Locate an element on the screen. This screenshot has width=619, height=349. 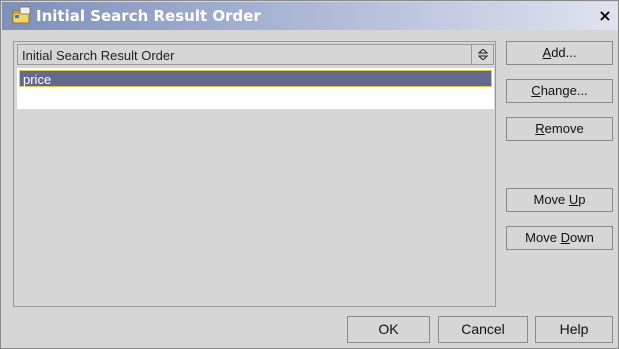
close-button: × is located at coordinates (605, 16).